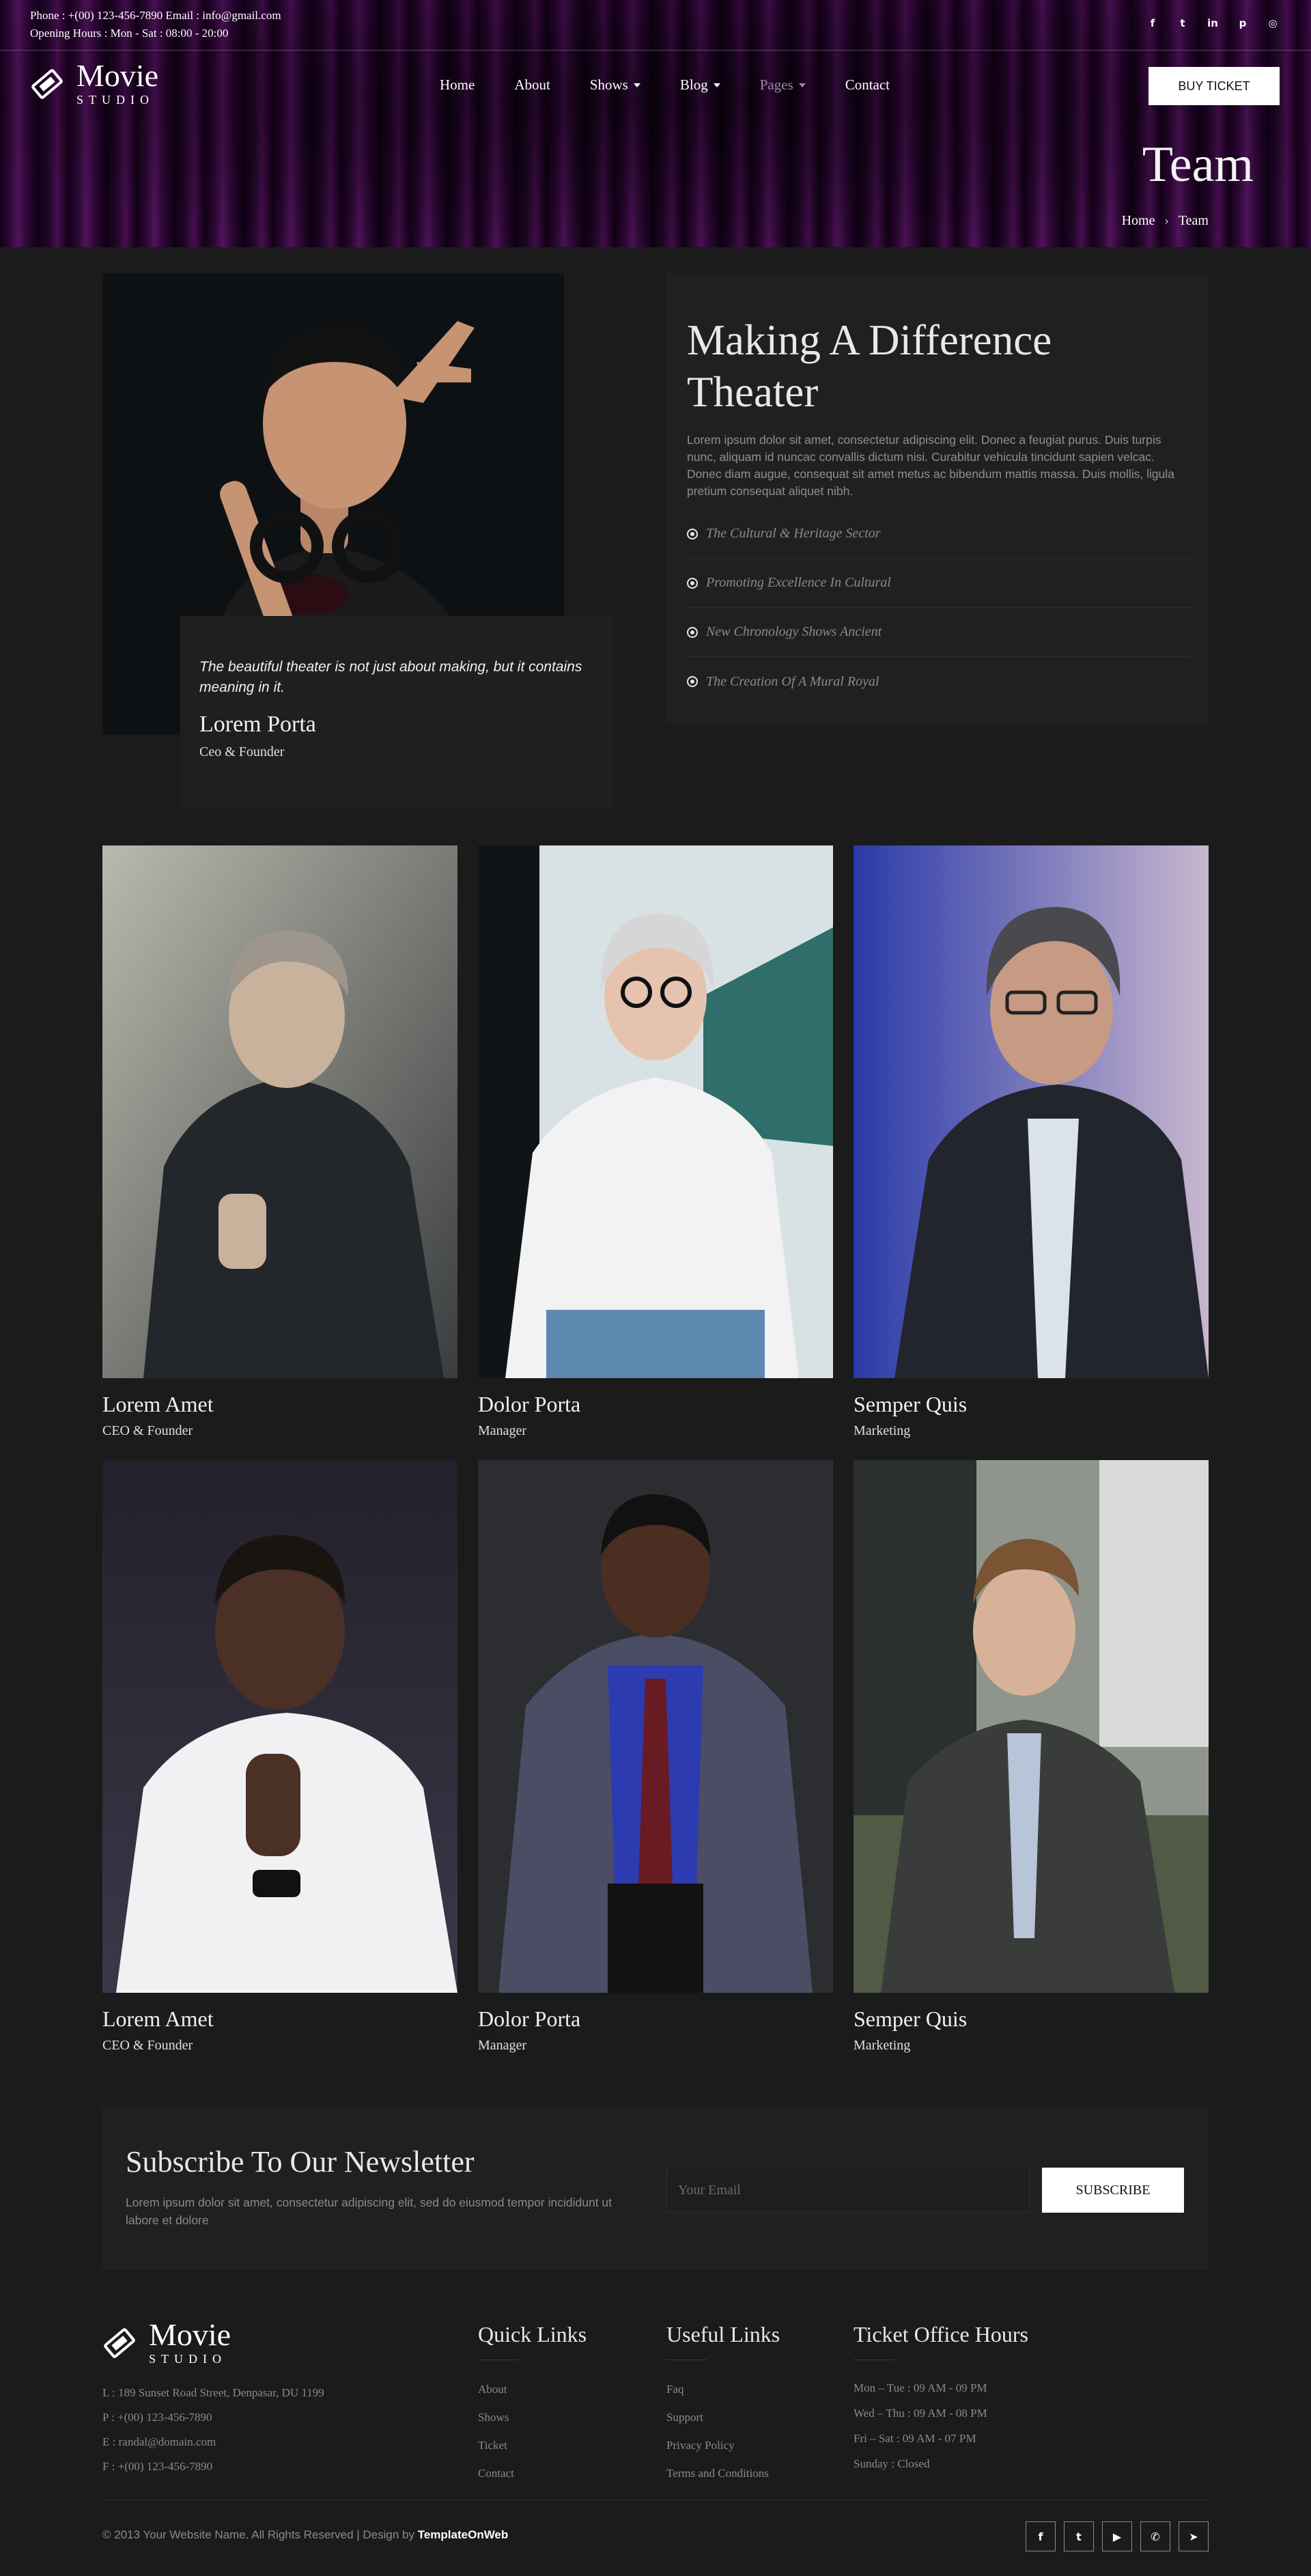  Describe the element at coordinates (882, 2045) in the screenshot. I see `team-member-role: Marketing` at that location.